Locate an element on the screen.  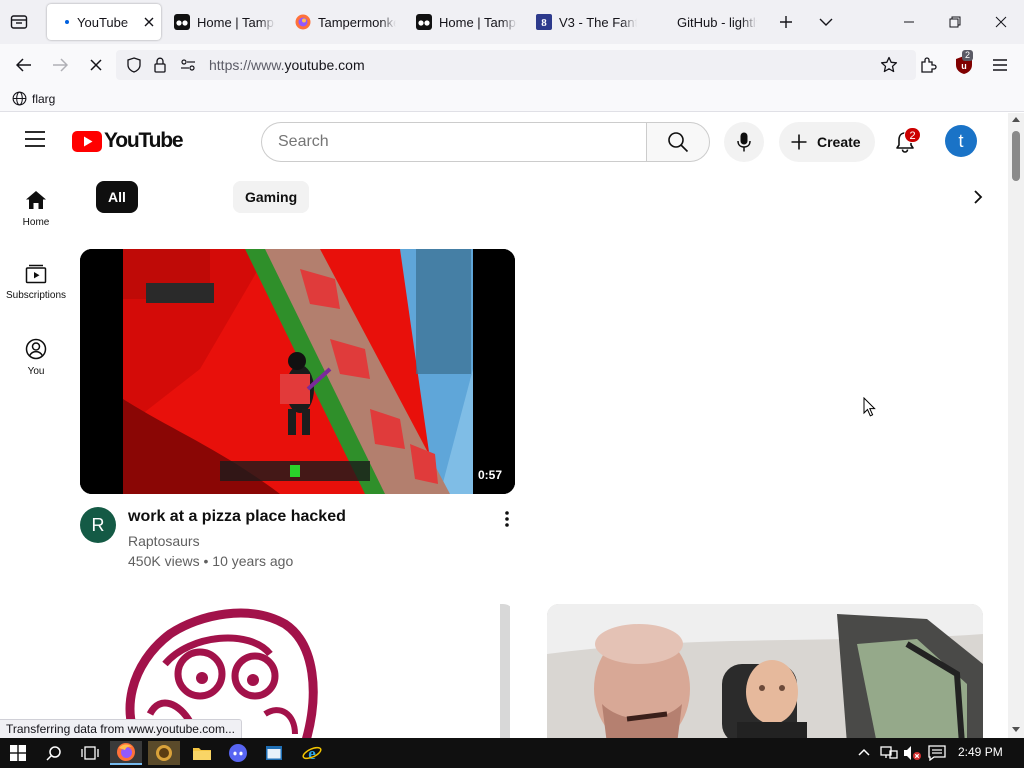
chevron-down-icon is located at coordinates (826, 22).